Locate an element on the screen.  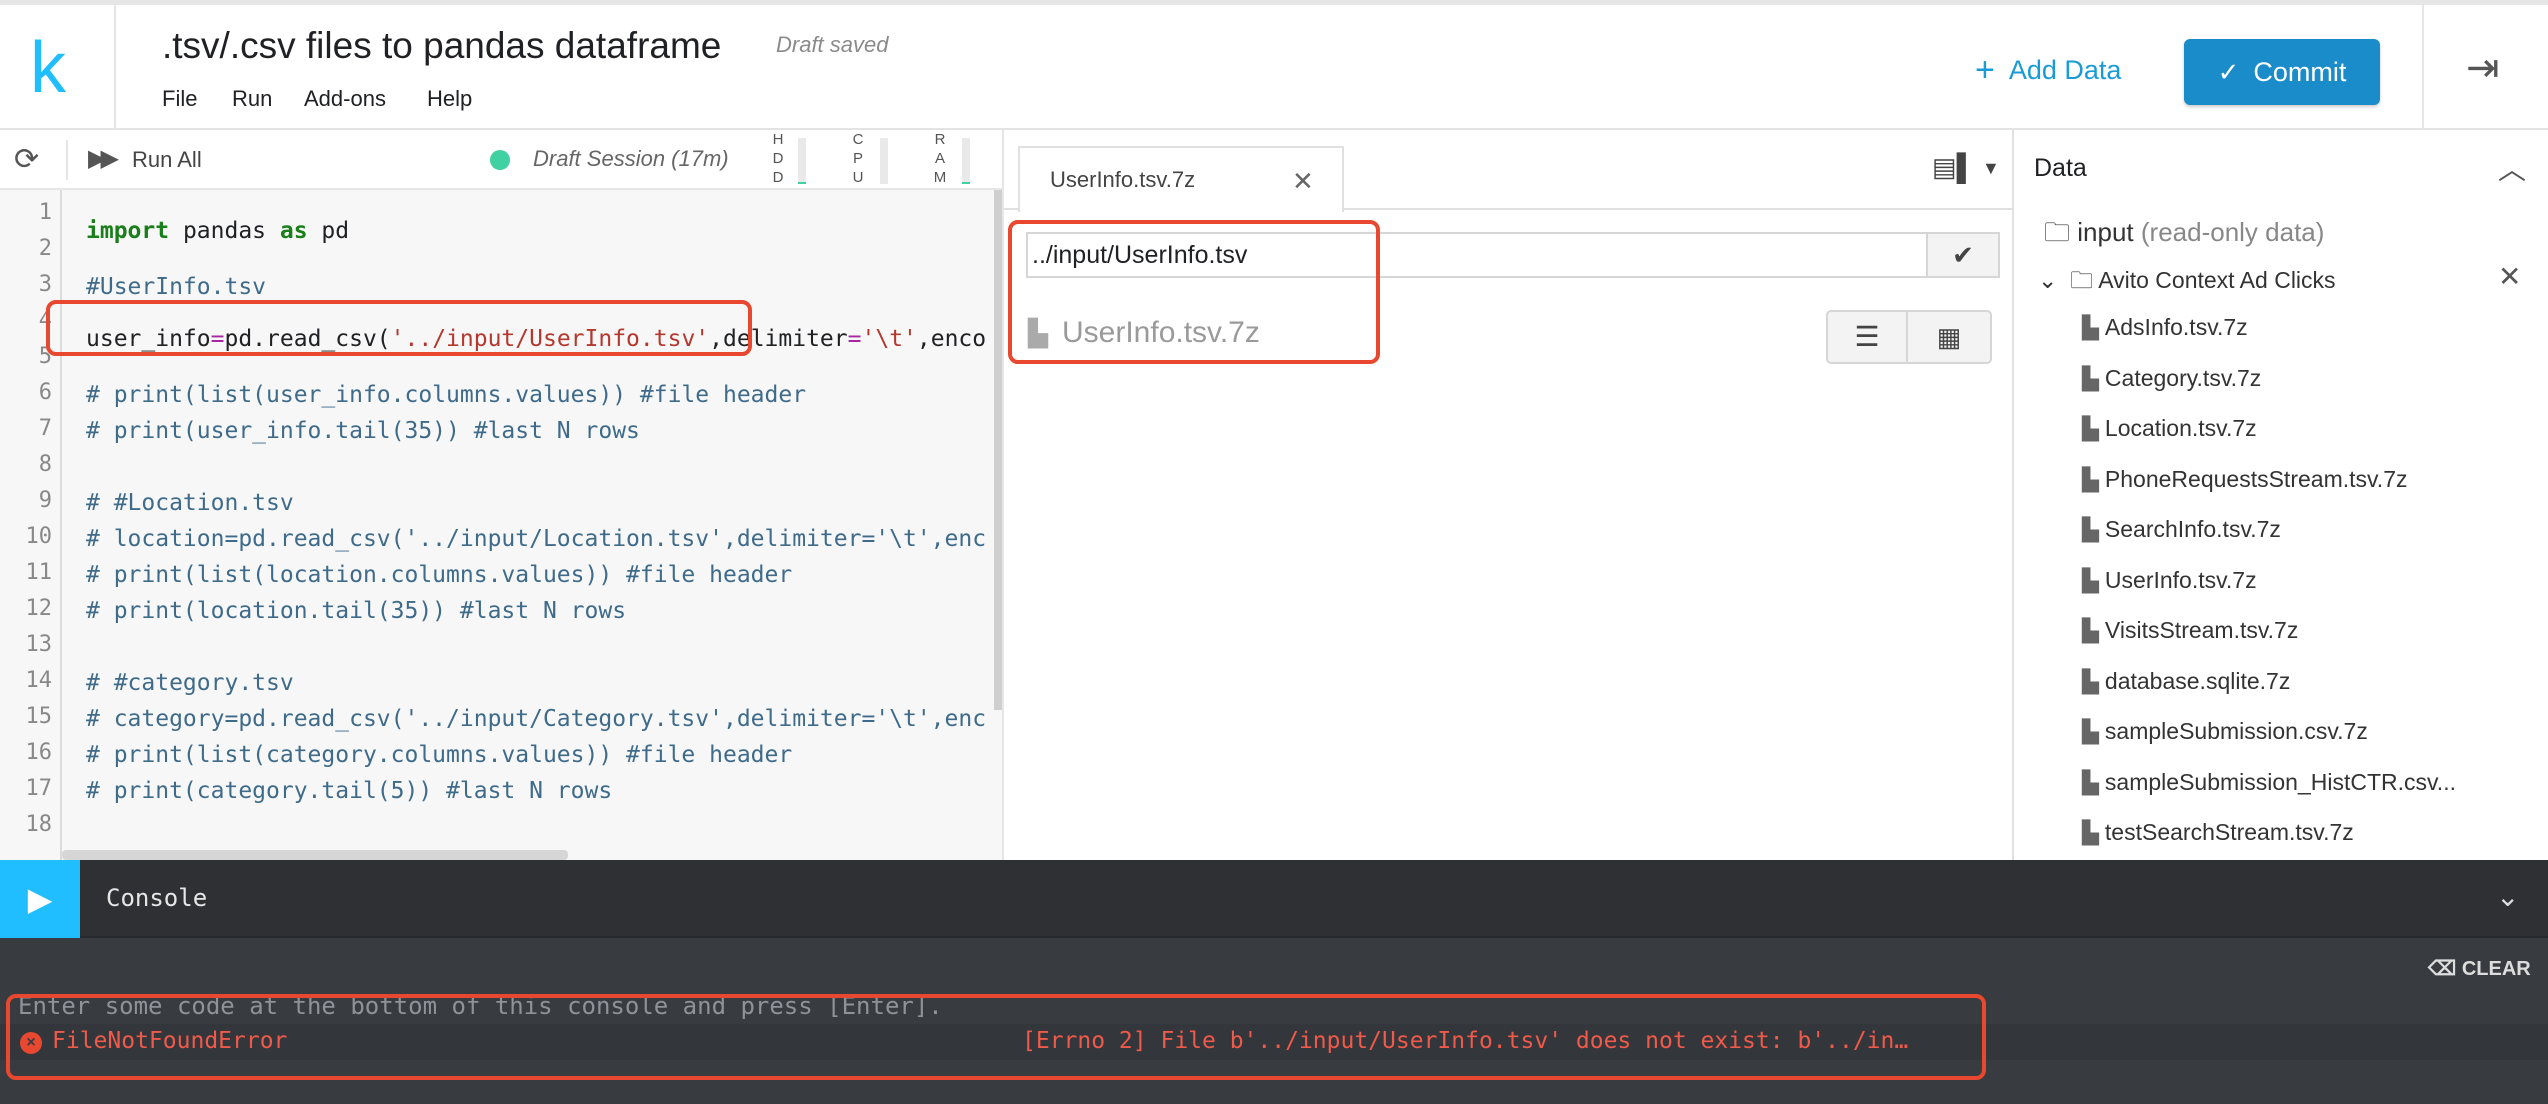
viewer-tab-bar: UserInfo.tsv.7z ✕ ▤▌ ▼ is located at coordinates (1509, 171).